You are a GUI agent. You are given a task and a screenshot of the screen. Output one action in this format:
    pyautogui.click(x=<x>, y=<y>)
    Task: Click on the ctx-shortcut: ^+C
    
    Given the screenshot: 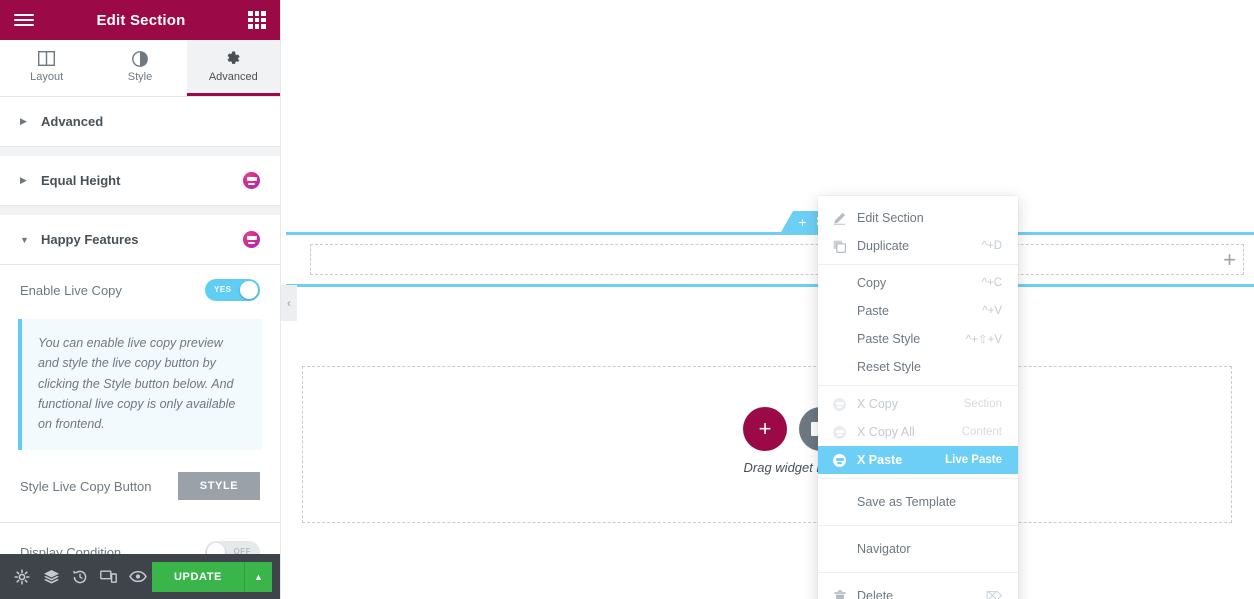 What is the action you would take?
    pyautogui.click(x=991, y=283)
    